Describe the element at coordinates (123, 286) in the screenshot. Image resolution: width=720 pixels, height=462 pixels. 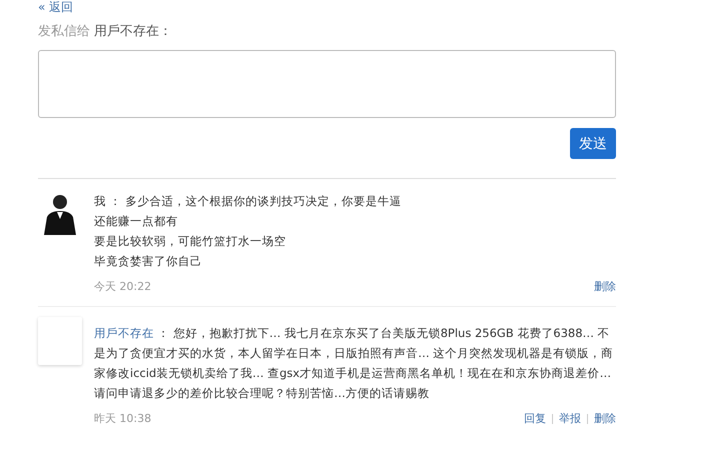
I see `message-time: 今天 20:22` at that location.